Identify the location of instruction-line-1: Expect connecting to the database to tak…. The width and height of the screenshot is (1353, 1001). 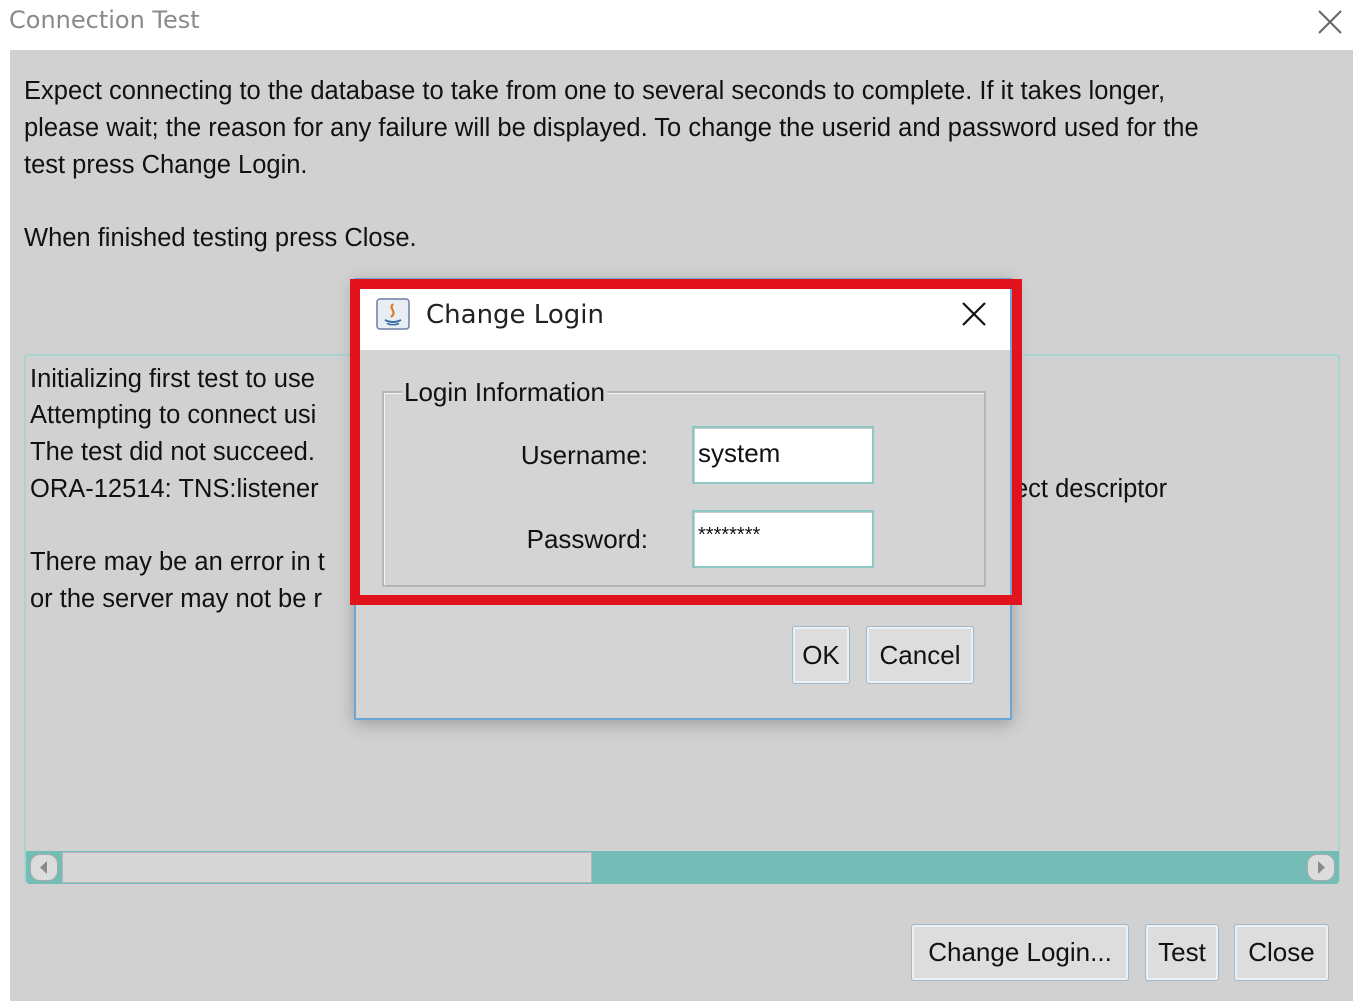
(595, 91).